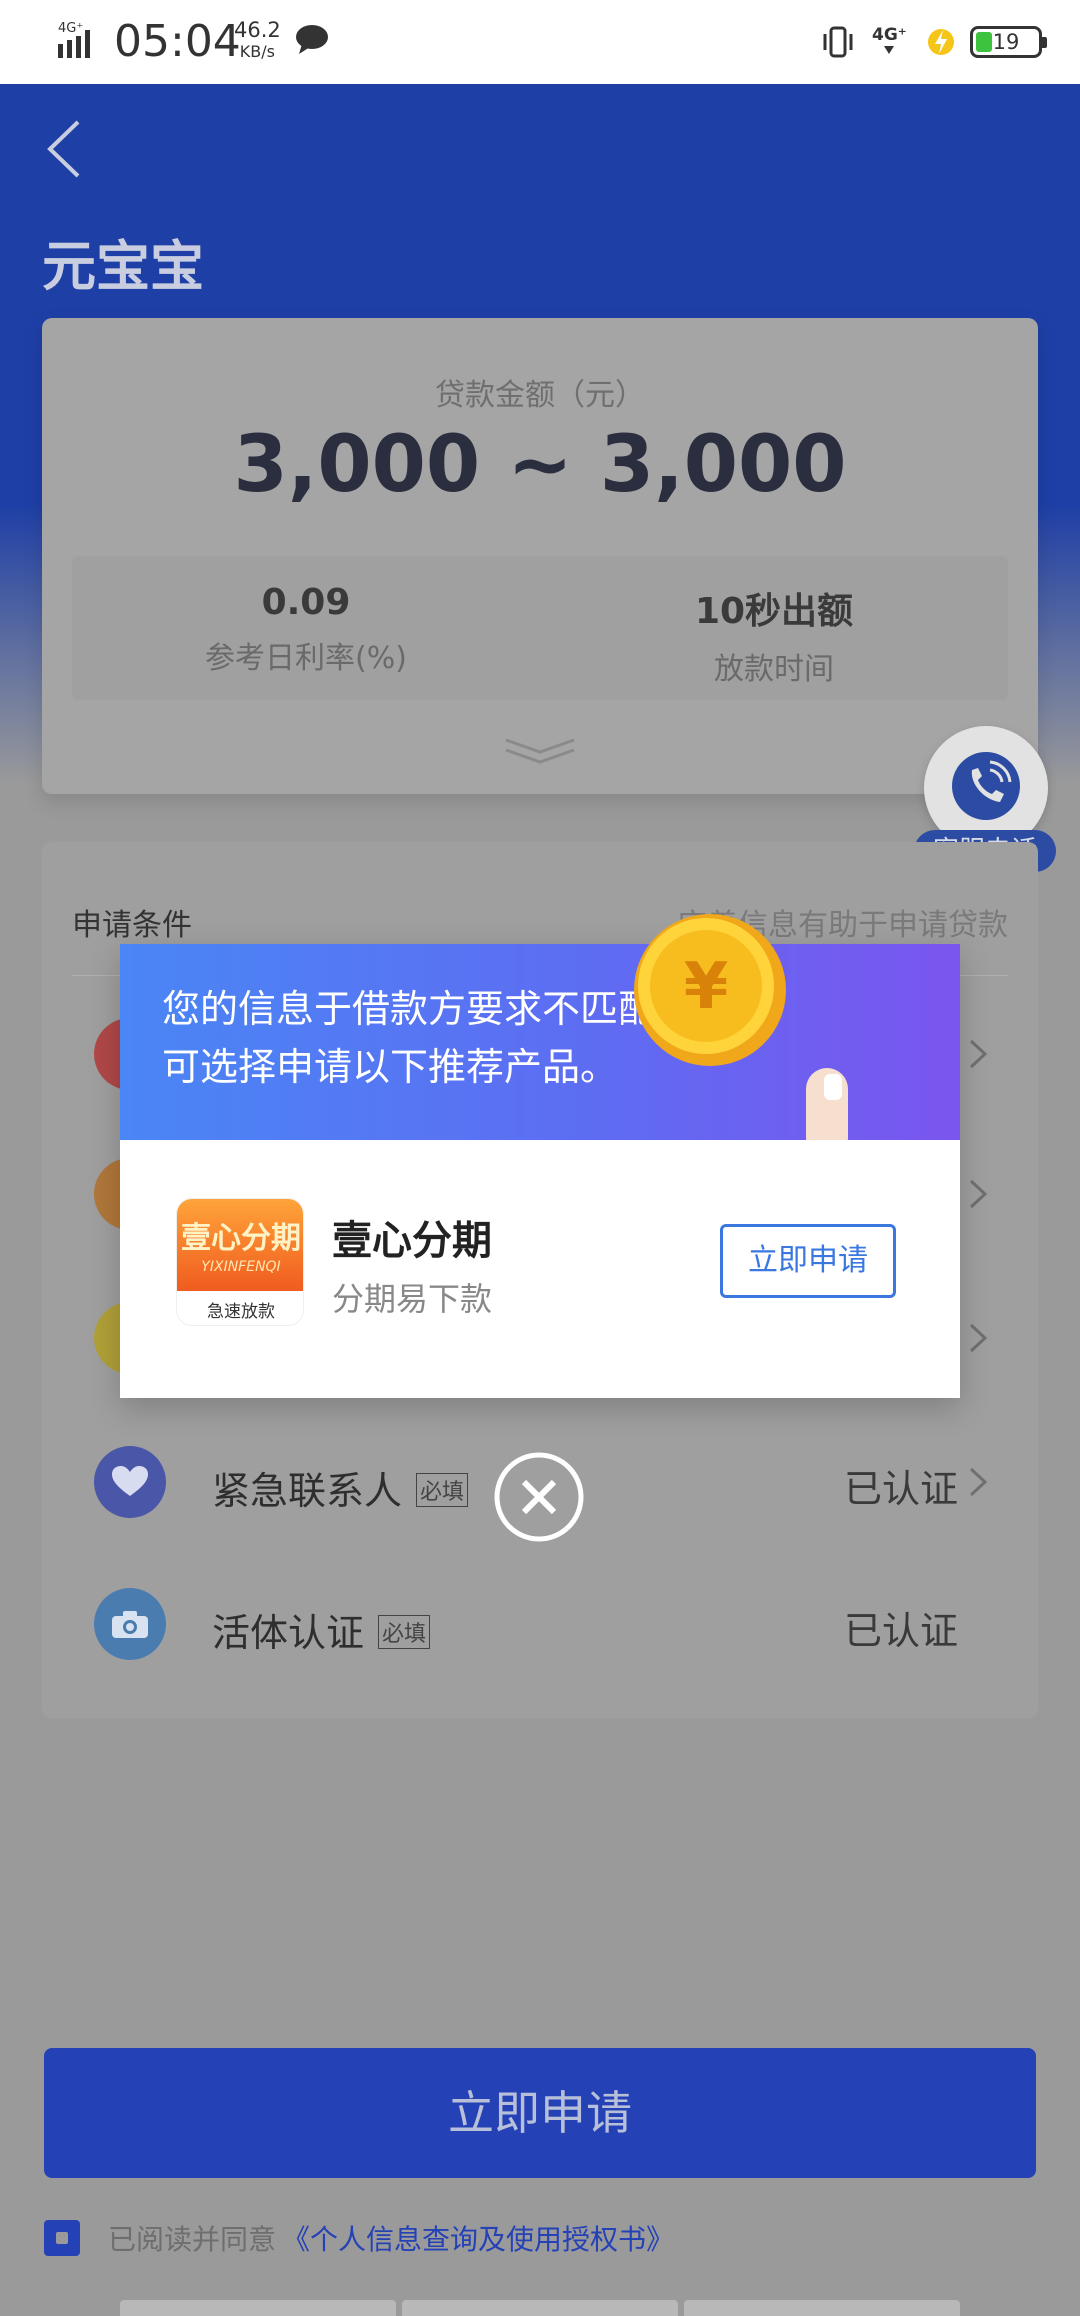  What do you see at coordinates (986, 786) in the screenshot?
I see `phone-icon` at bounding box center [986, 786].